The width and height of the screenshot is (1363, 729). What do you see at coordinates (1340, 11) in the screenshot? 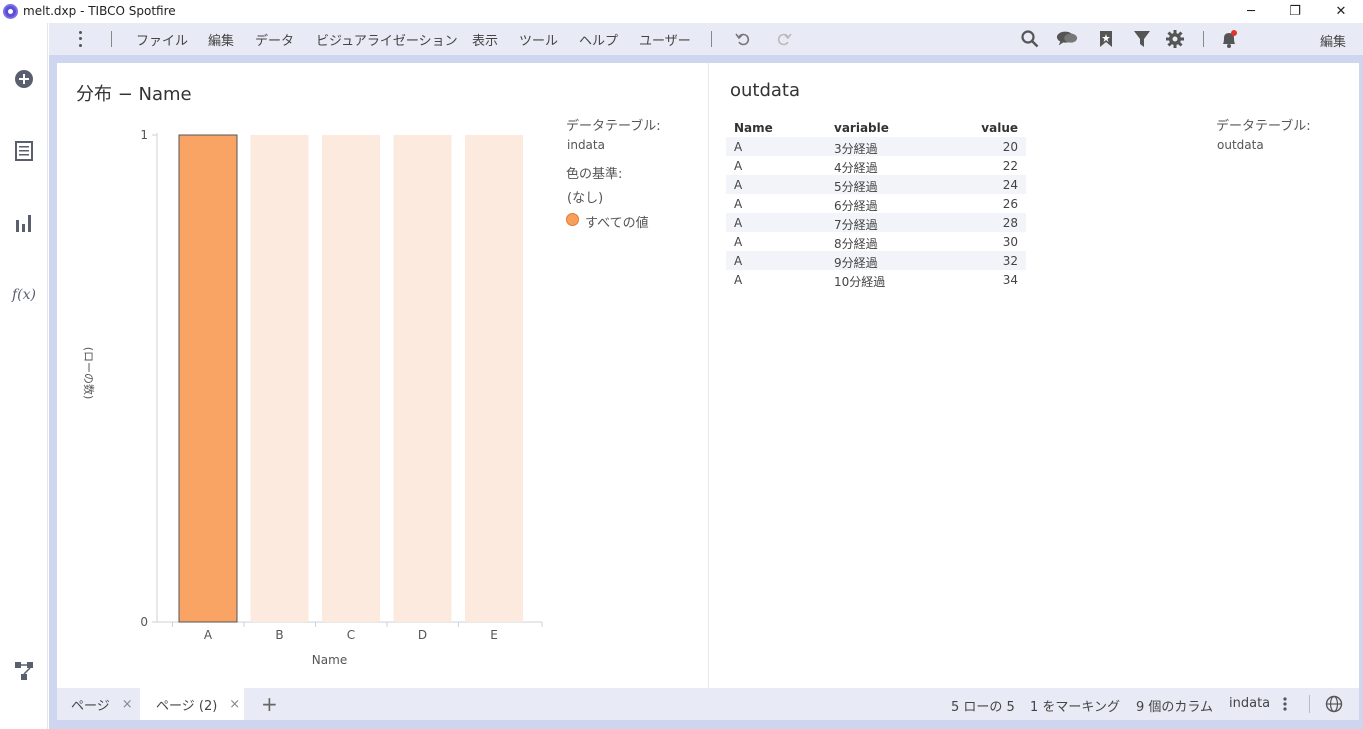
I see `close-window-button: ✕` at bounding box center [1340, 11].